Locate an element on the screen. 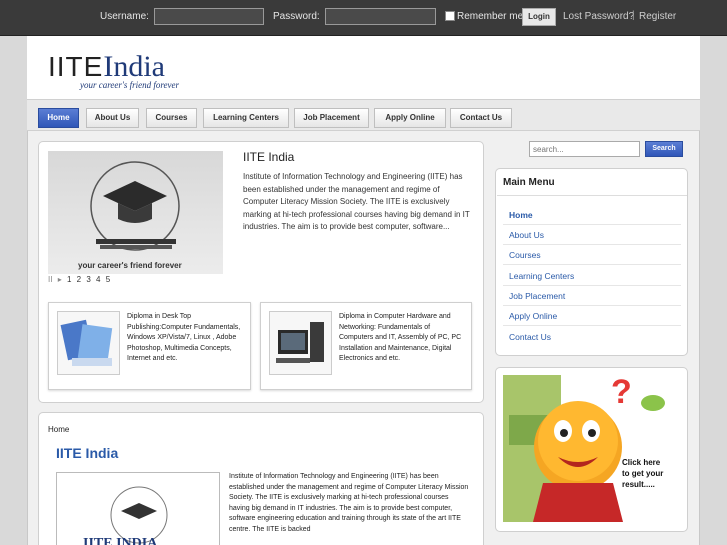 The width and height of the screenshot is (727, 545). username-input is located at coordinates (209, 16).